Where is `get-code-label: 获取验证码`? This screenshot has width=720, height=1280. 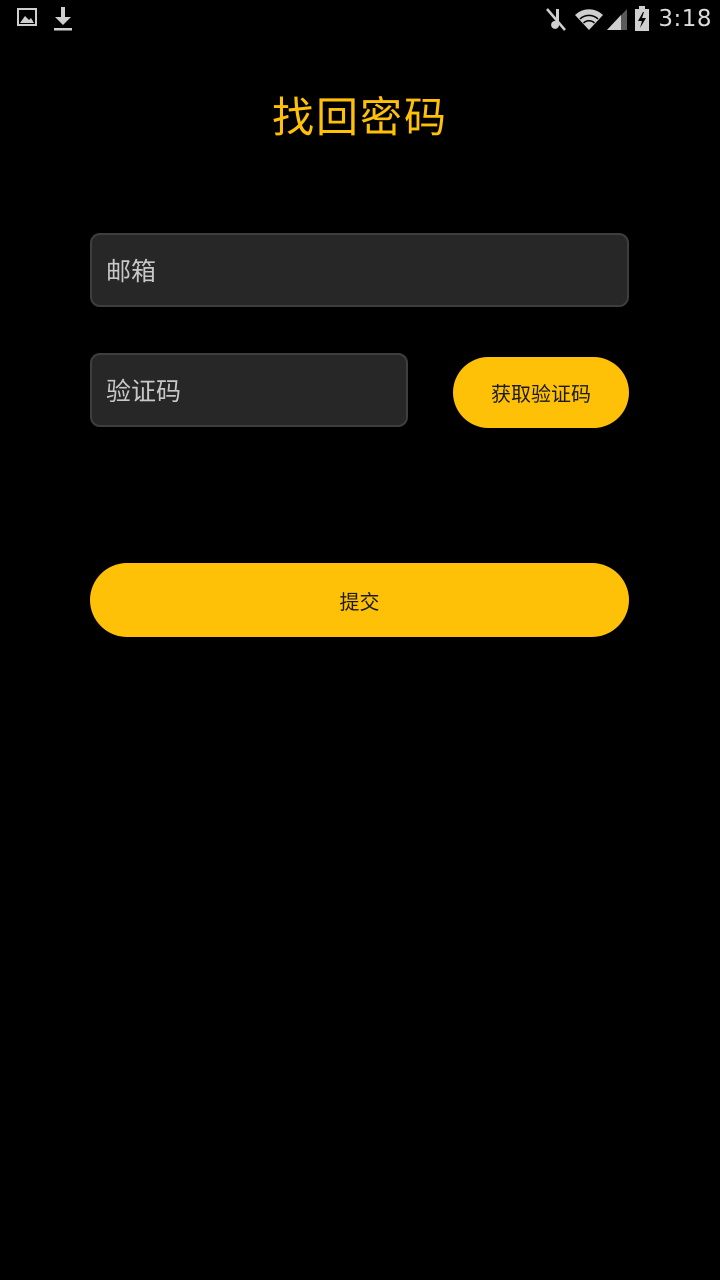
get-code-label: 获取验证码 is located at coordinates (541, 394).